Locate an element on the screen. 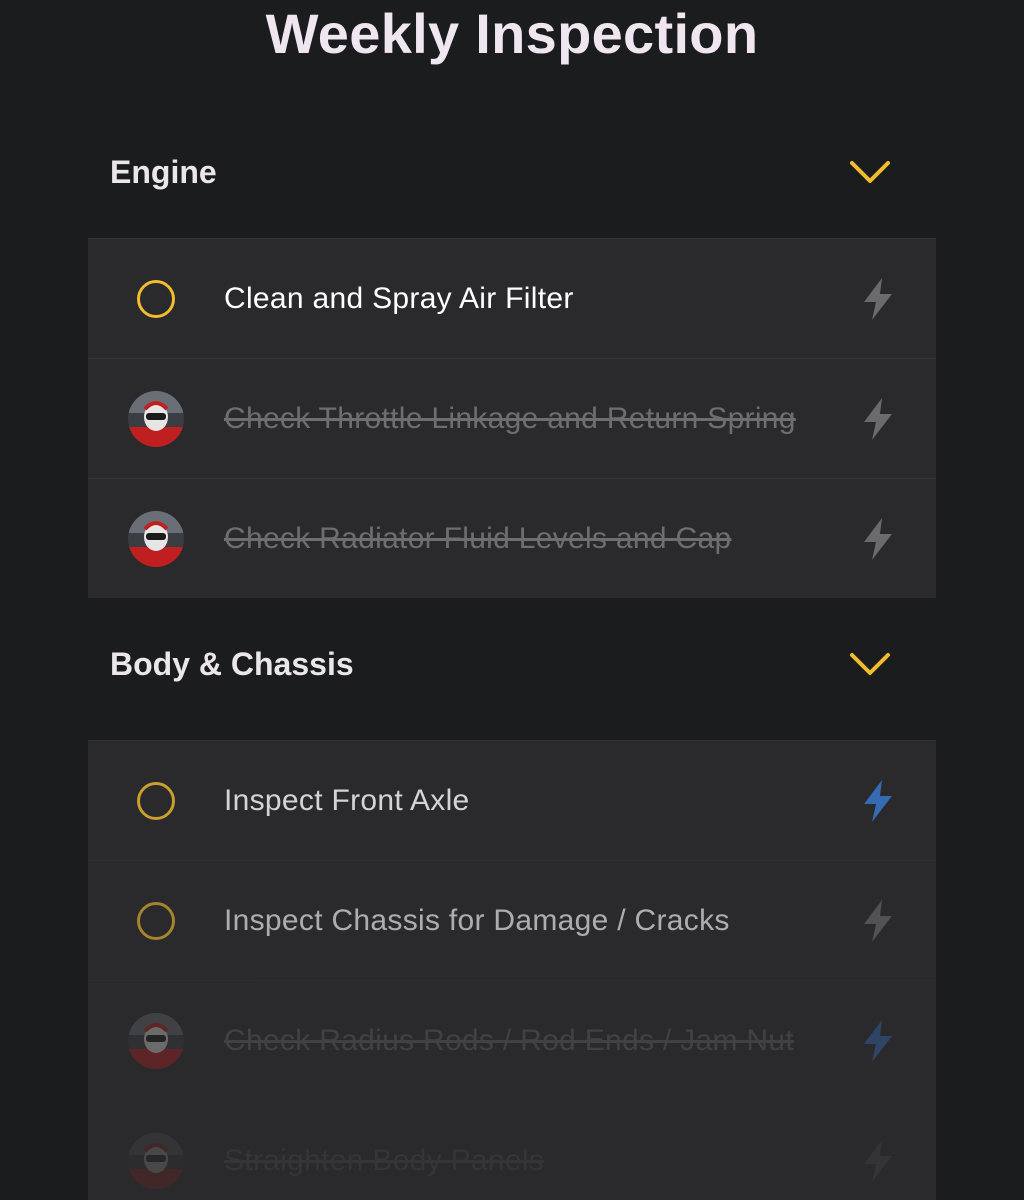  task-label: Check Radius Rods / Rod Ends / Jam Nut is located at coordinates (509, 1040).